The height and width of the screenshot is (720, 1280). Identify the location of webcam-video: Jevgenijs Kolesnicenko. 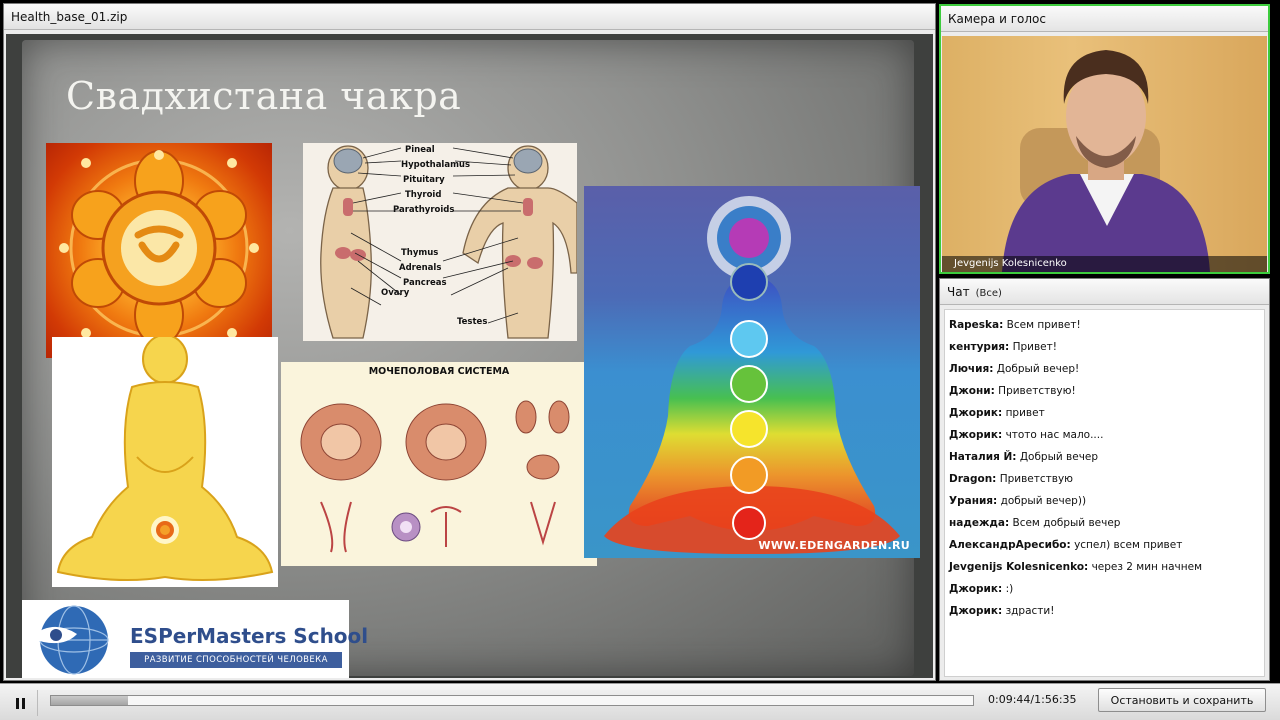
(1104, 154).